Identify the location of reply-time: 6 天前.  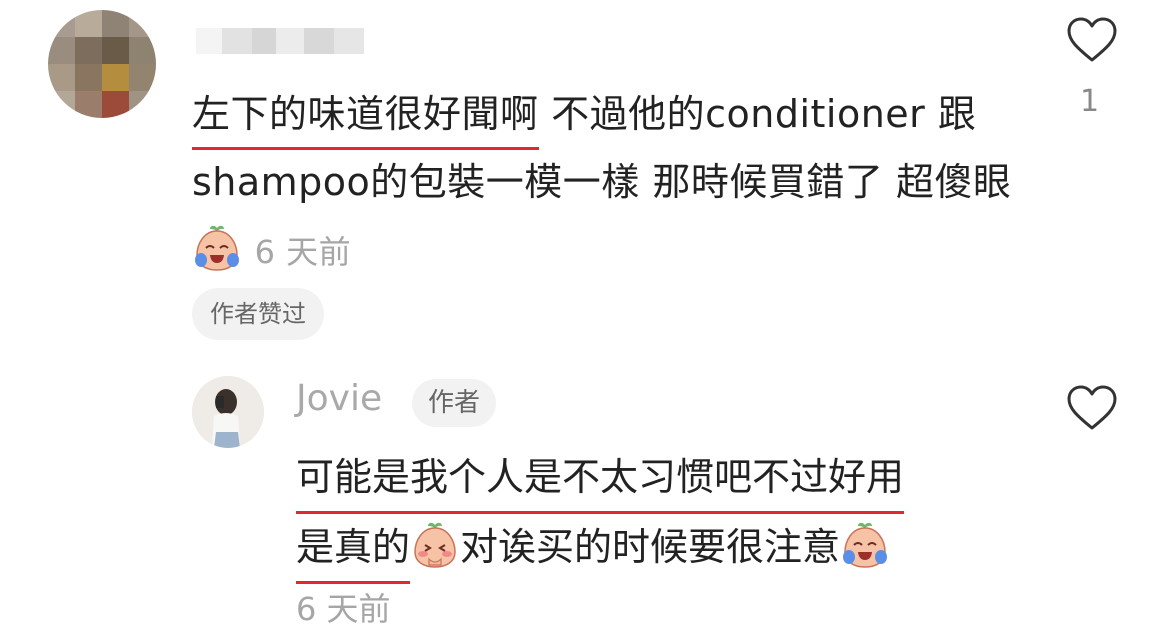
(343, 609).